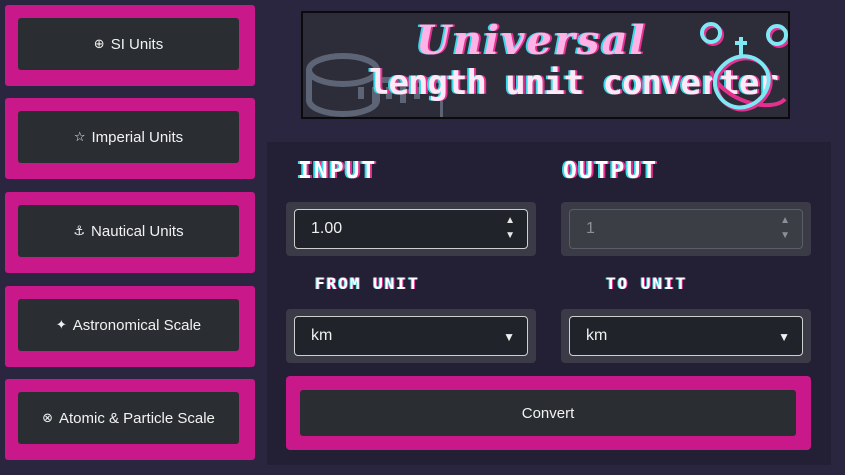 The width and height of the screenshot is (845, 475). Describe the element at coordinates (137, 137) in the screenshot. I see `sidebar-item-label: Imperial Units` at that location.